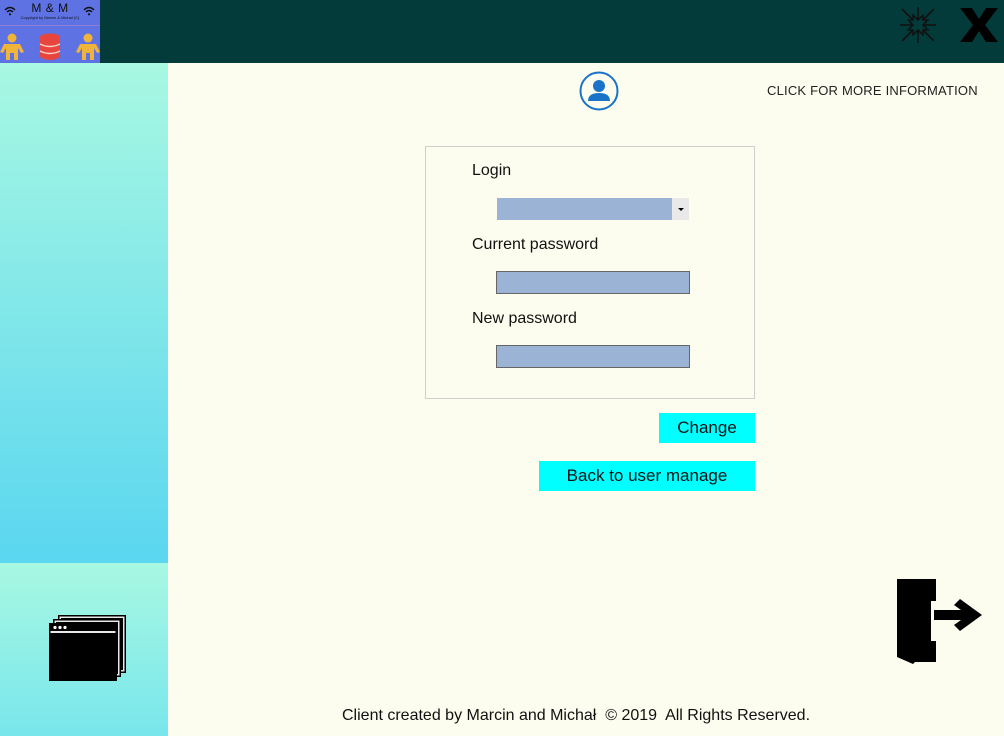 This screenshot has width=1004, height=736. What do you see at coordinates (918, 25) in the screenshot?
I see `compress-arrows-icon` at bounding box center [918, 25].